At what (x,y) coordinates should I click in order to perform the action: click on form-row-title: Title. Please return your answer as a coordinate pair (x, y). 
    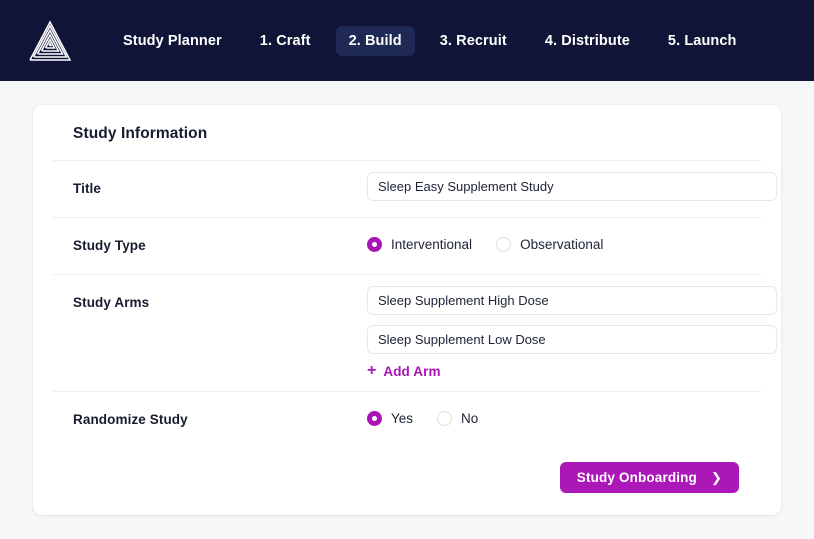
    Looking at the image, I should click on (415, 189).